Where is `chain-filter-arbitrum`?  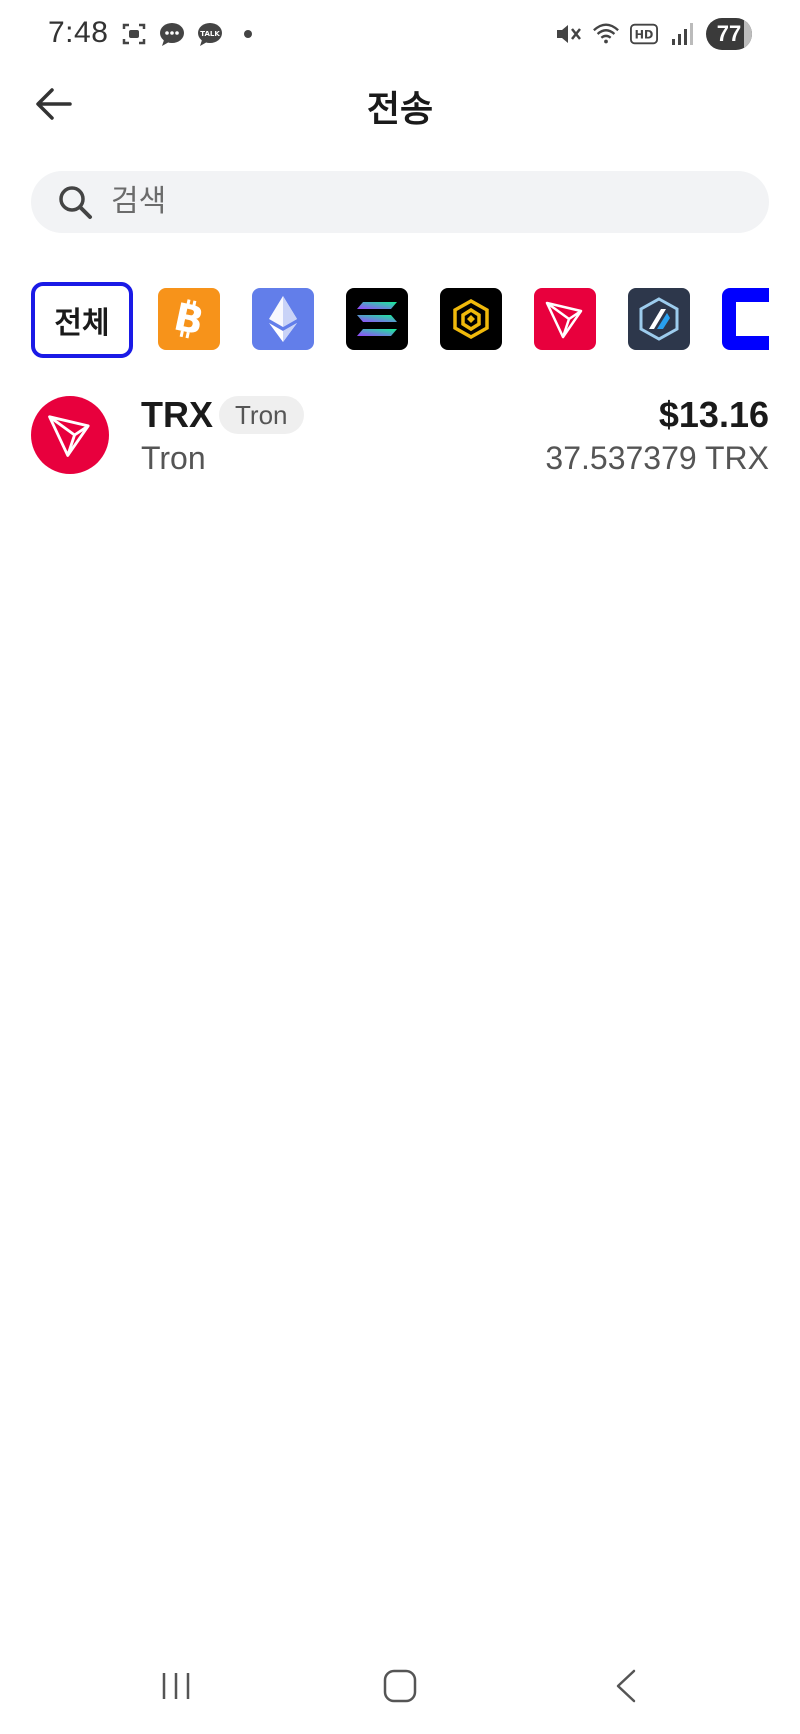 chain-filter-arbitrum is located at coordinates (659, 319).